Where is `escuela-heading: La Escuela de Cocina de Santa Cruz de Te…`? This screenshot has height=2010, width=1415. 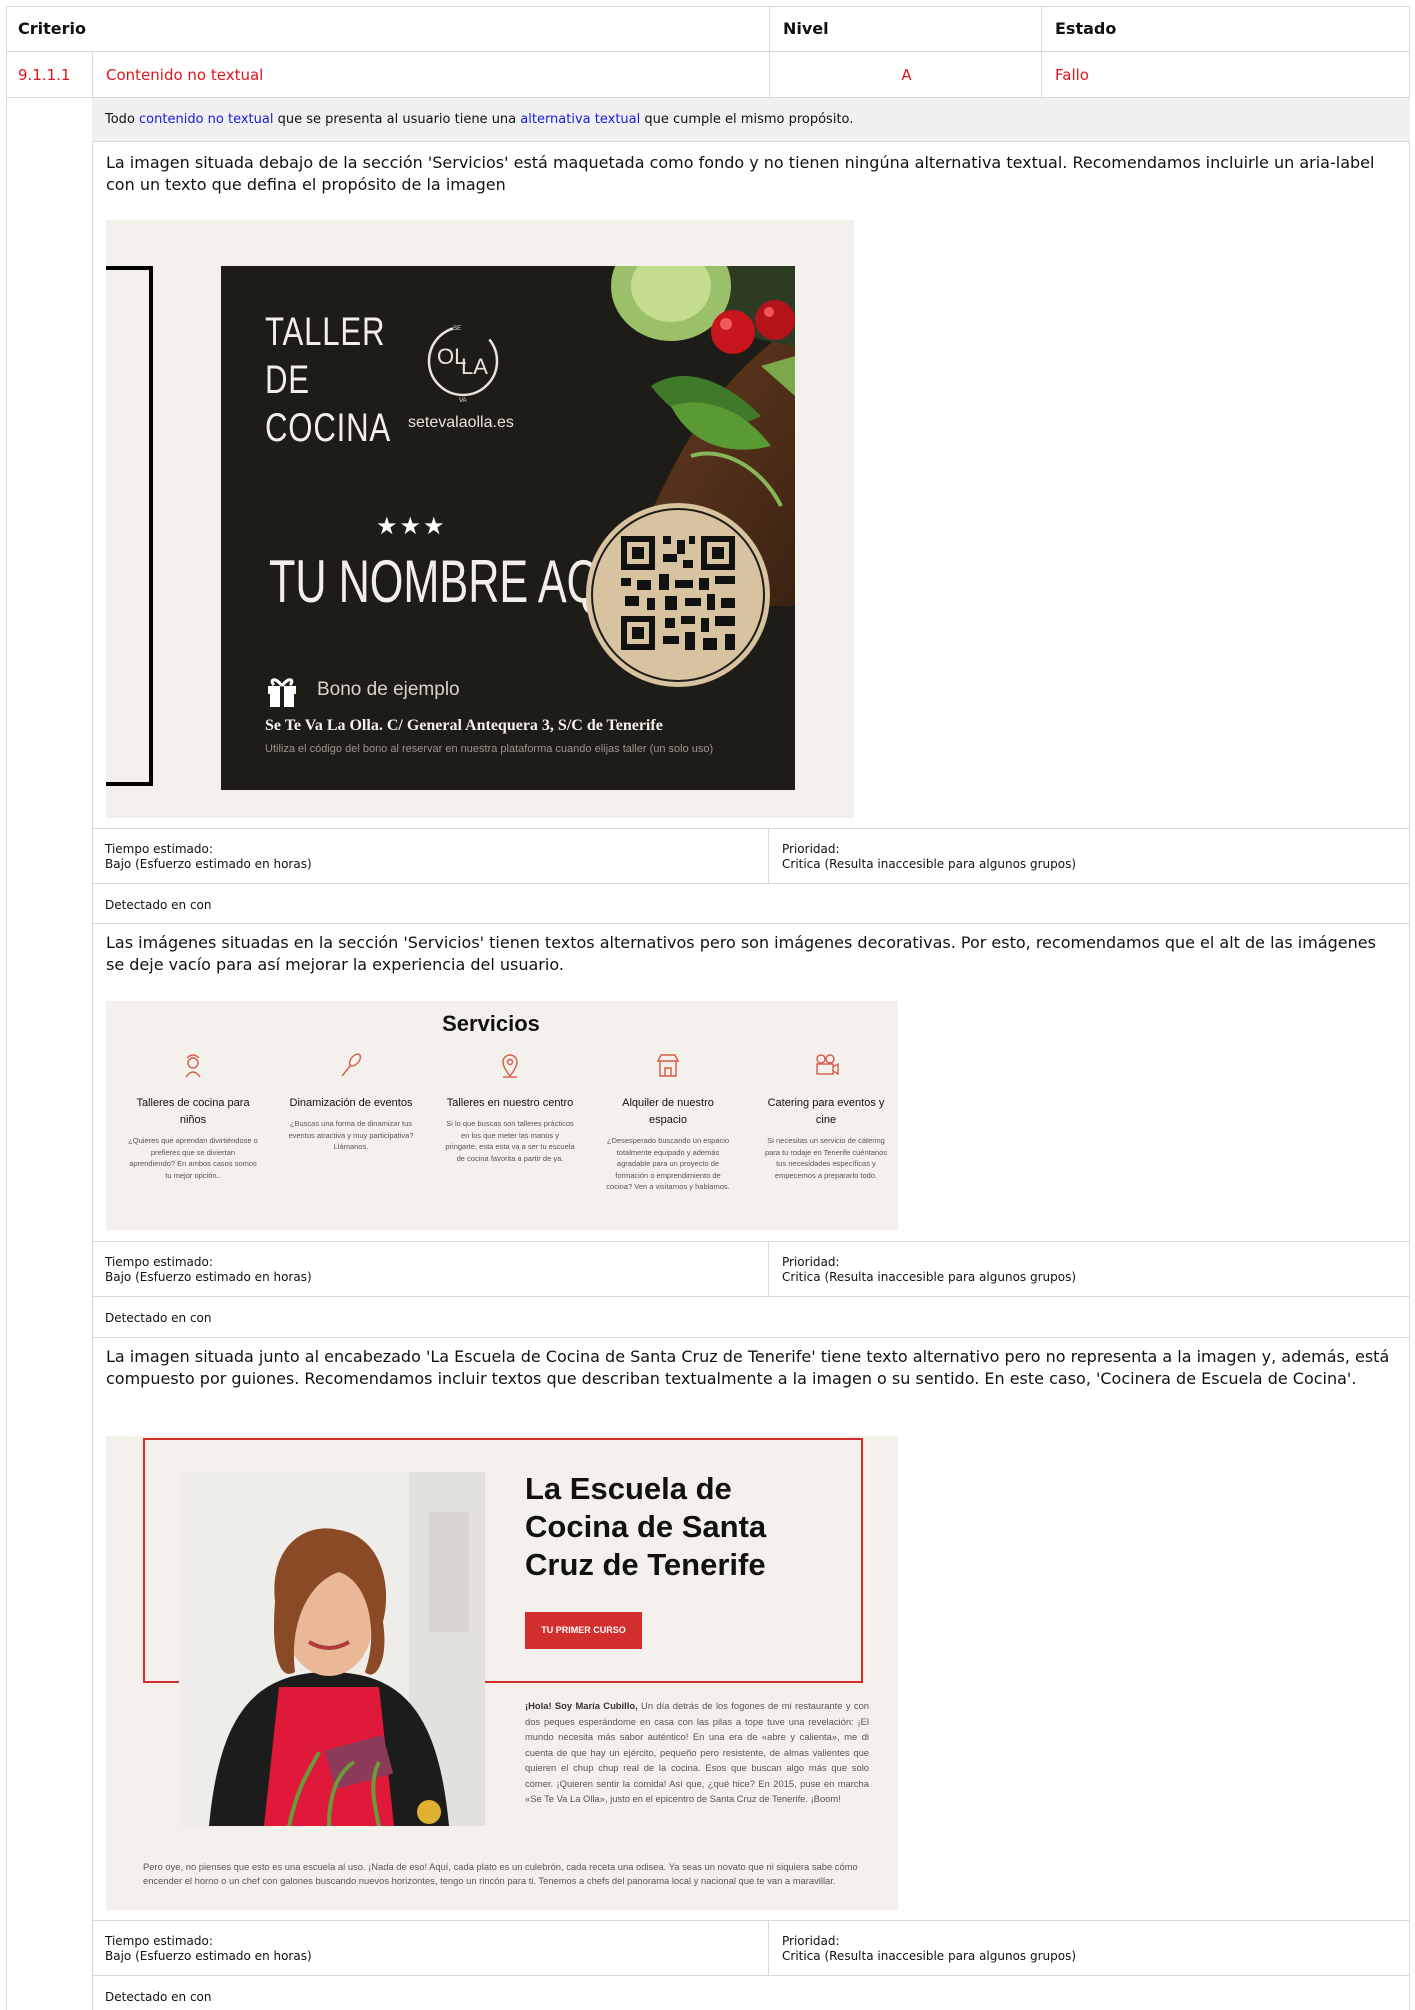 escuela-heading: La Escuela de Cocina de Santa Cruz de Te… is located at coordinates (646, 1526).